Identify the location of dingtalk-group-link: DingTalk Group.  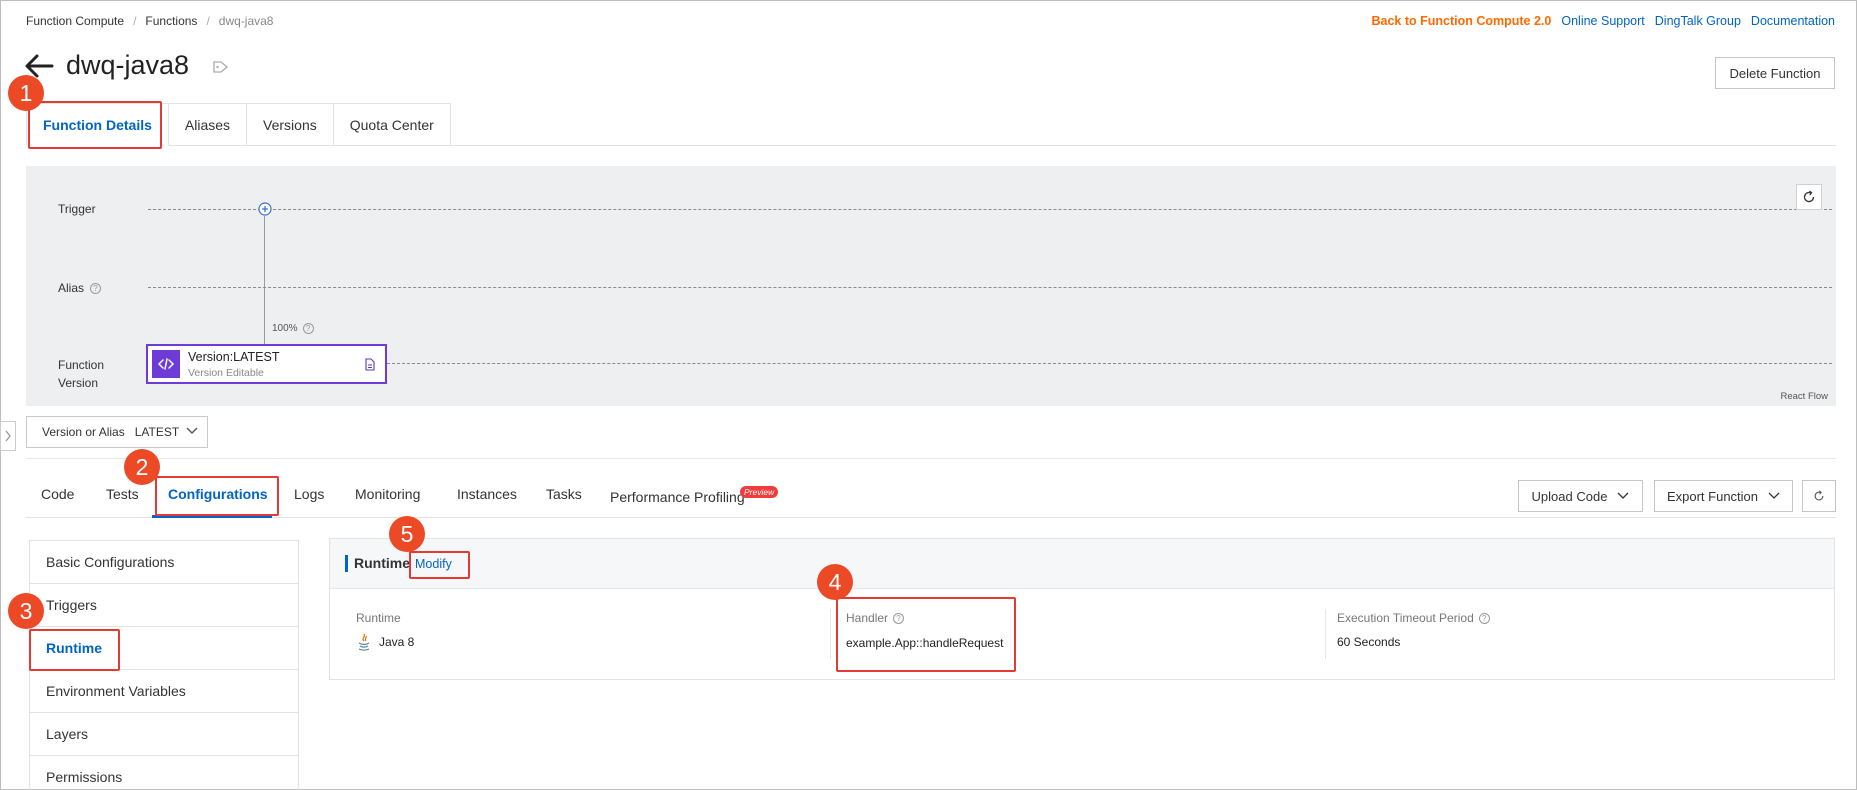
(1698, 21).